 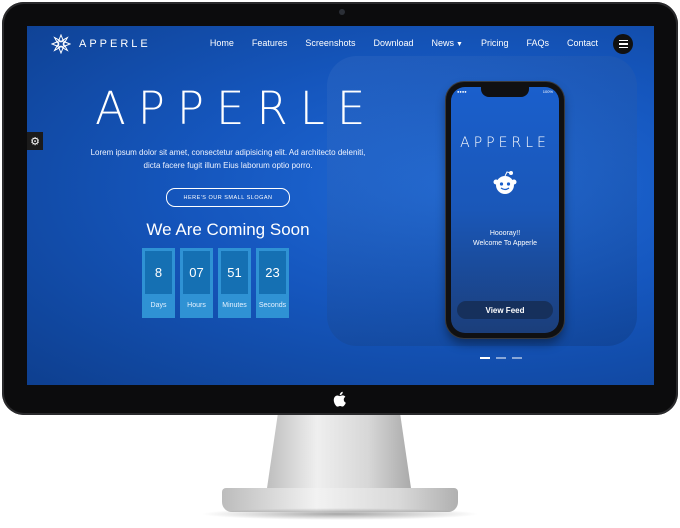 I want to click on brand-name: APPERLE, so click(x=115, y=44).